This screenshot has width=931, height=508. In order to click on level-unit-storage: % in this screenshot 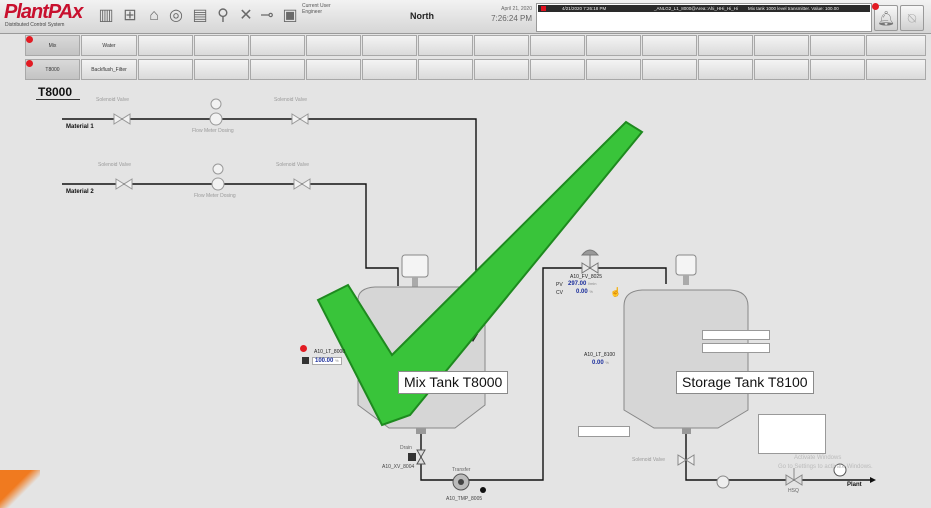, I will do `click(607, 362)`.